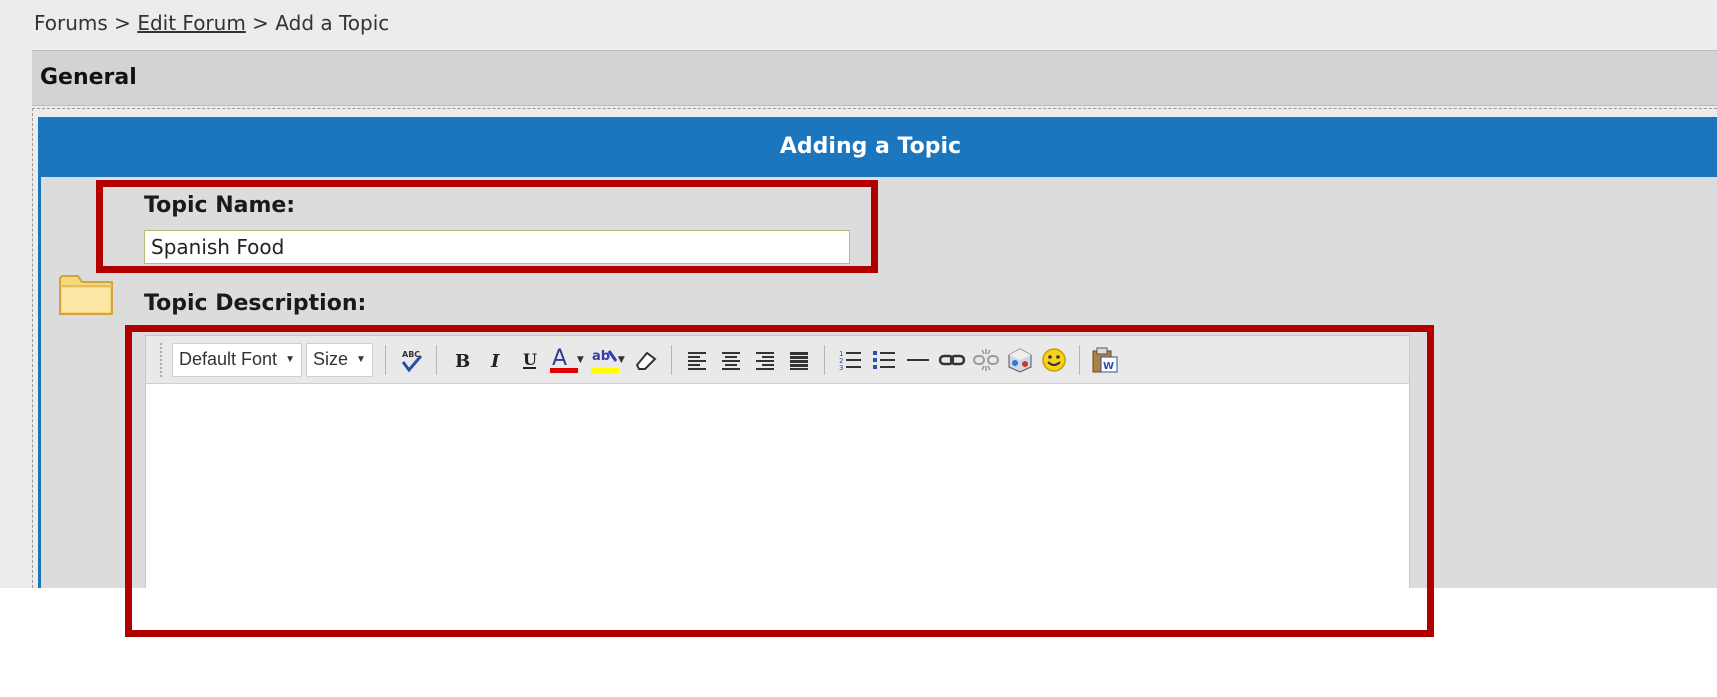 The image size is (1717, 697). I want to click on underline-icon: U, so click(530, 360).